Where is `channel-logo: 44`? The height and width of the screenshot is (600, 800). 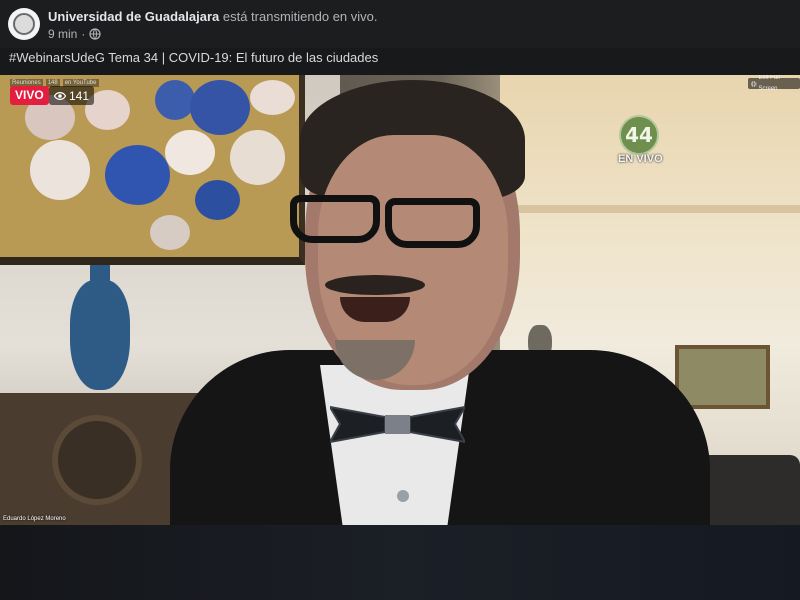
channel-logo: 44 is located at coordinates (639, 135).